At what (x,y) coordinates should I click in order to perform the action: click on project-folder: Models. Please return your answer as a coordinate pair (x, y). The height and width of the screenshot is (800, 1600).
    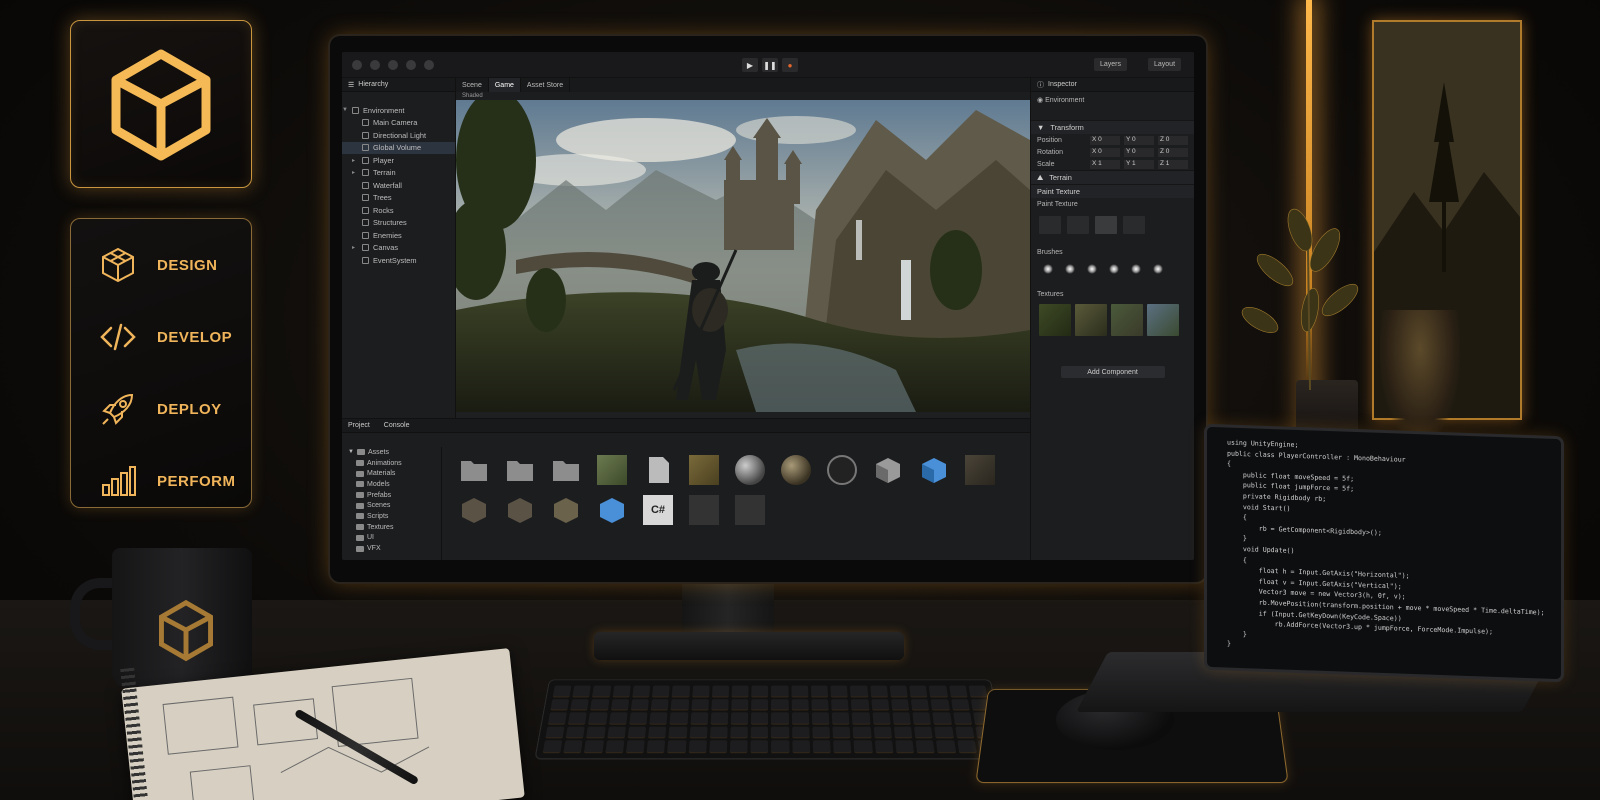
    Looking at the image, I should click on (391, 484).